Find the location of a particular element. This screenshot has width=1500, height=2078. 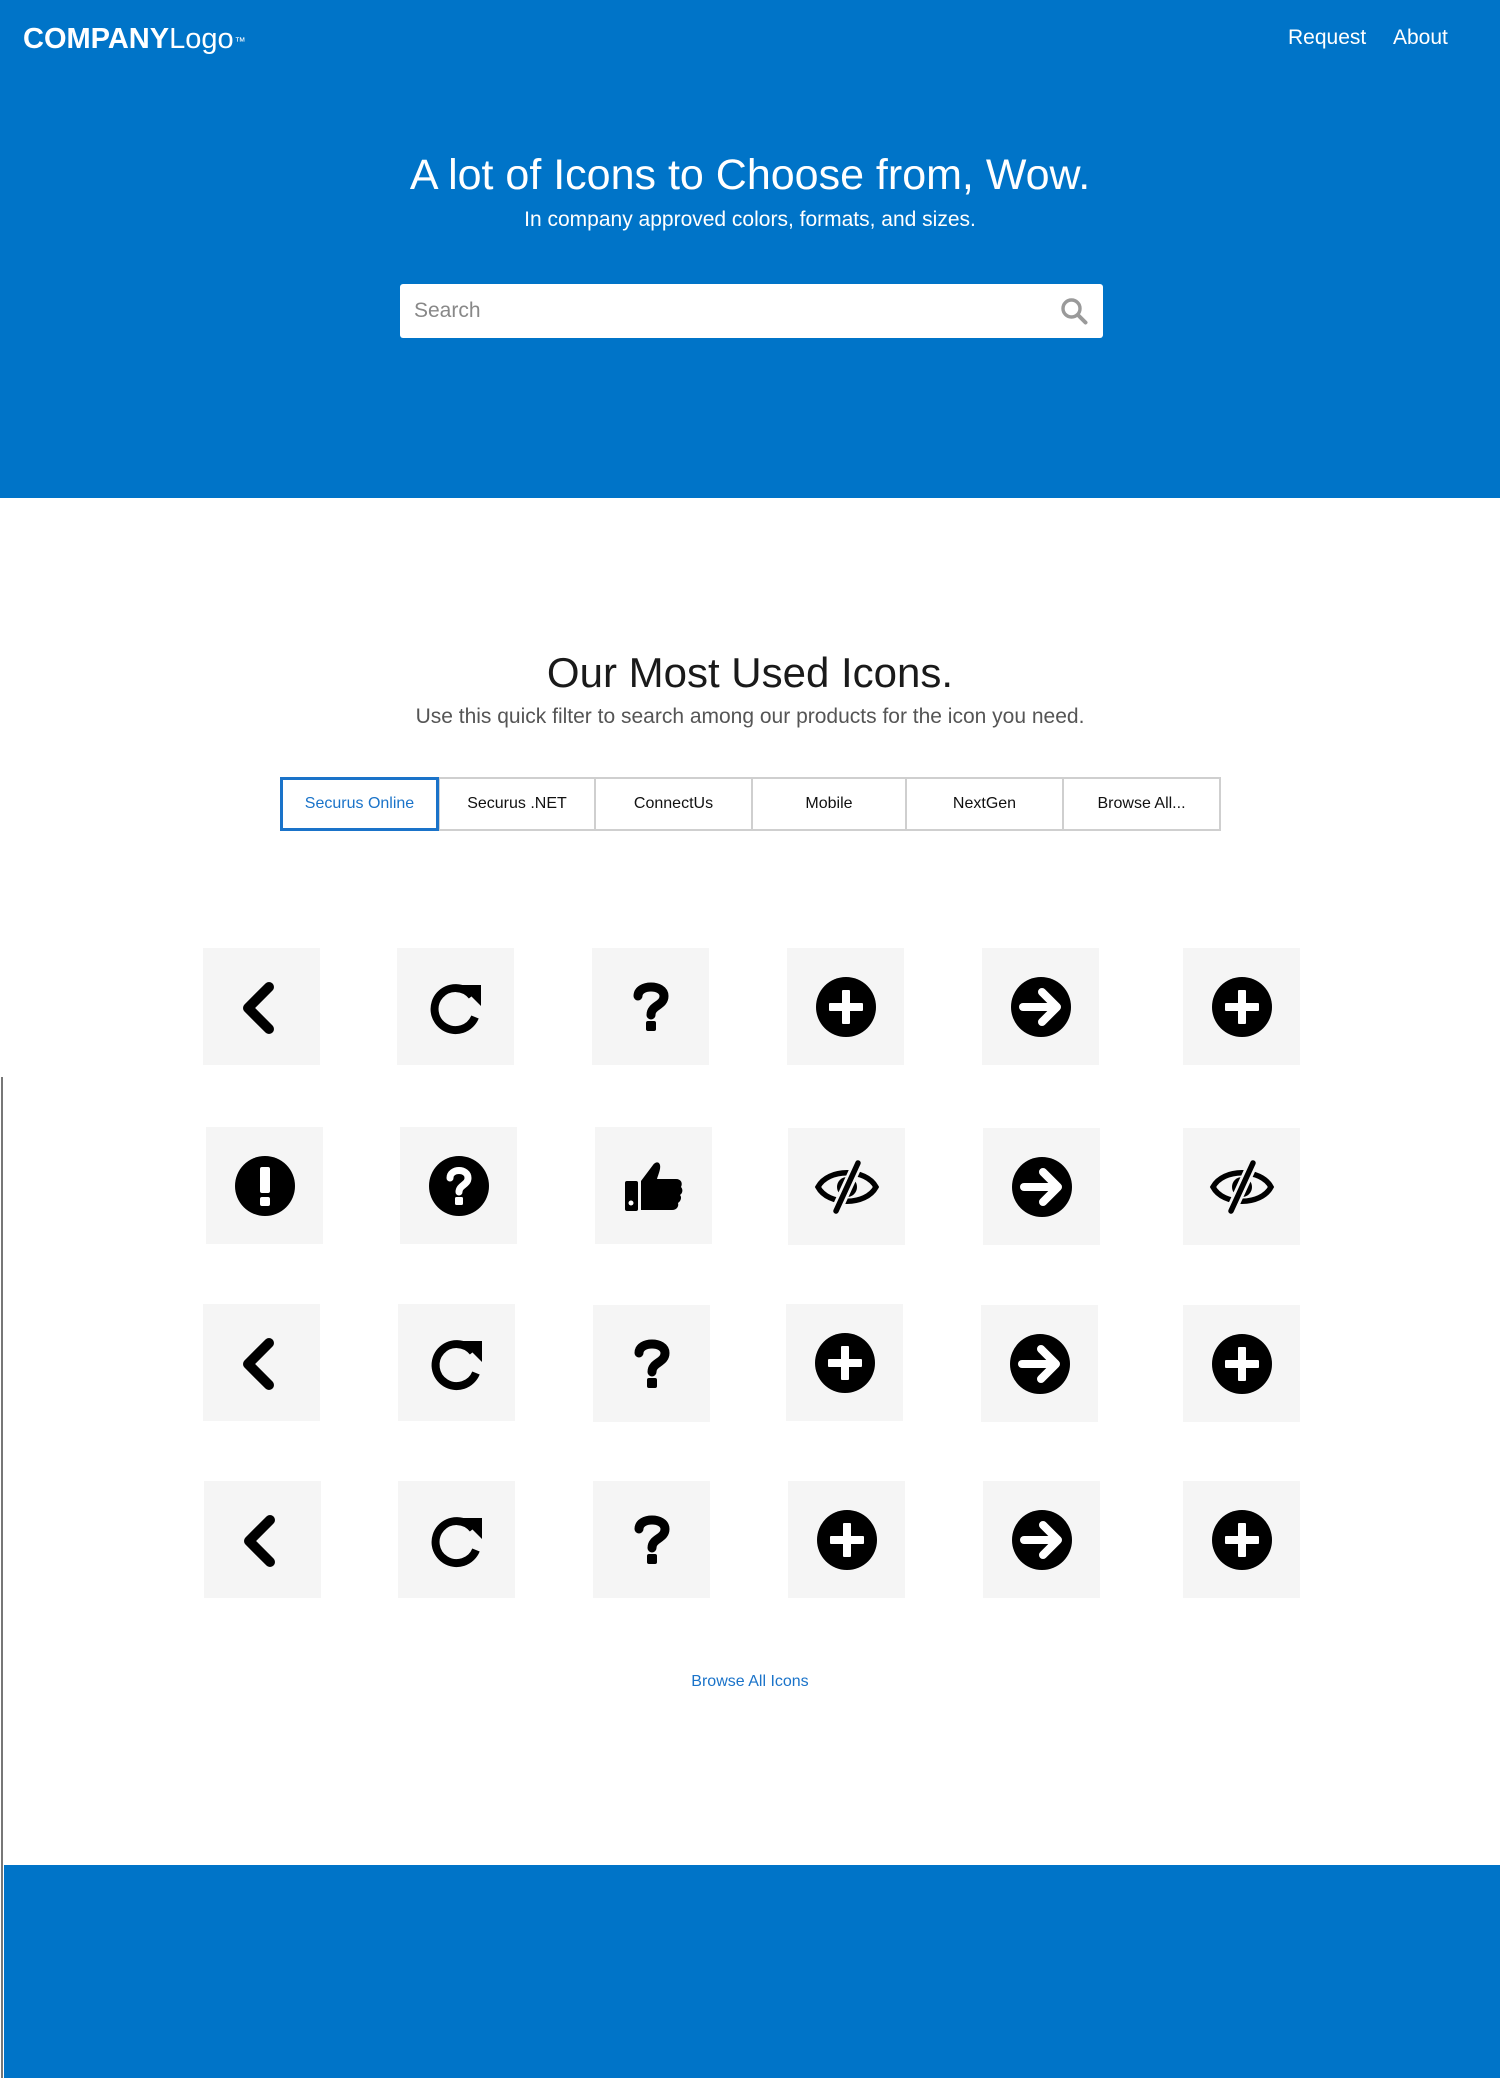

icon-tile-exclamation-circle is located at coordinates (264, 1185).